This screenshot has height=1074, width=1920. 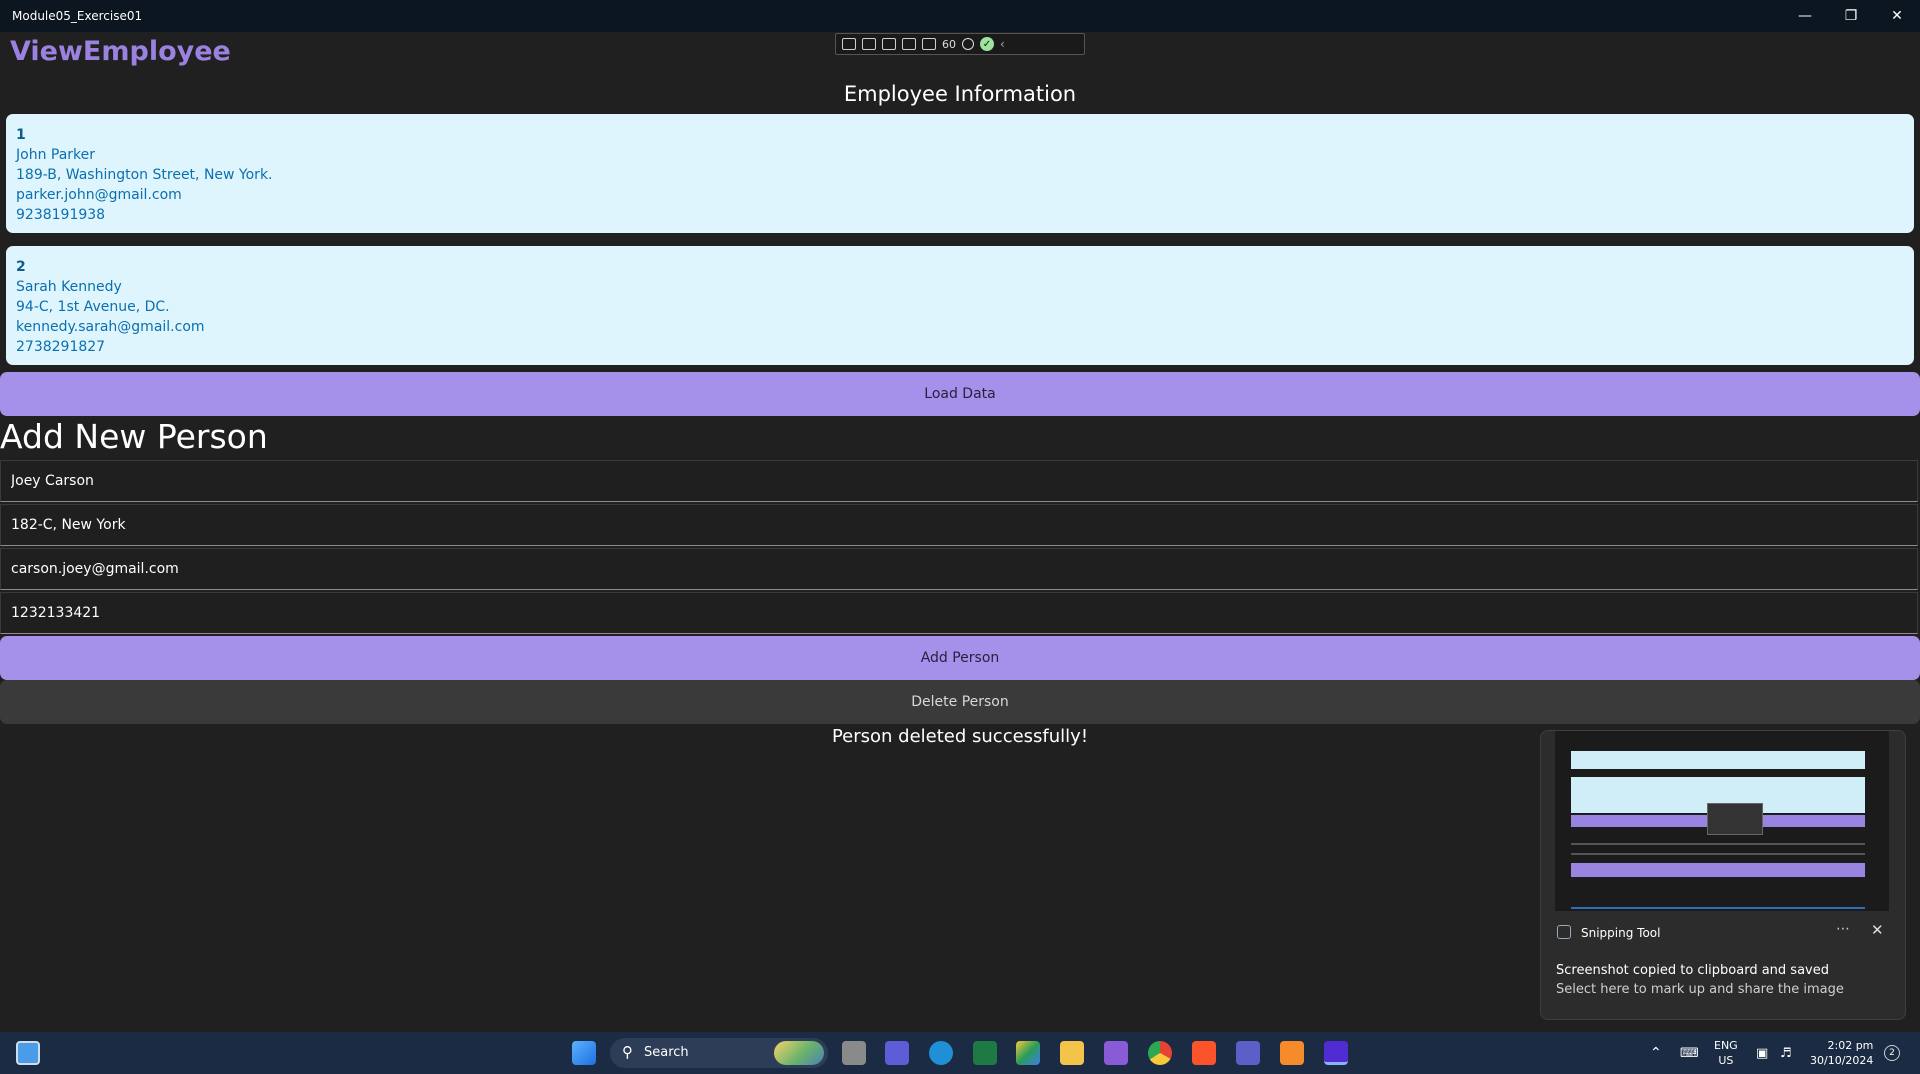 What do you see at coordinates (666, 1052) in the screenshot?
I see `search-label: Search` at bounding box center [666, 1052].